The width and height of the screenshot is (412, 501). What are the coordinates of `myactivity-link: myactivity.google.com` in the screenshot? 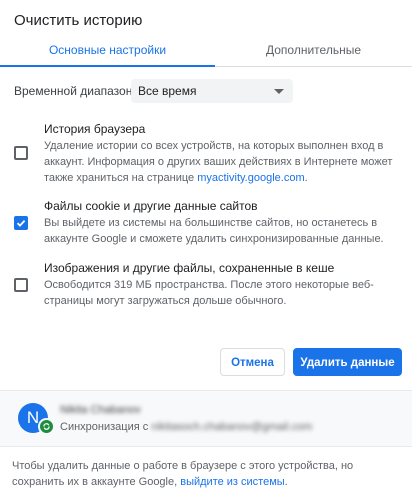 It's located at (250, 178).